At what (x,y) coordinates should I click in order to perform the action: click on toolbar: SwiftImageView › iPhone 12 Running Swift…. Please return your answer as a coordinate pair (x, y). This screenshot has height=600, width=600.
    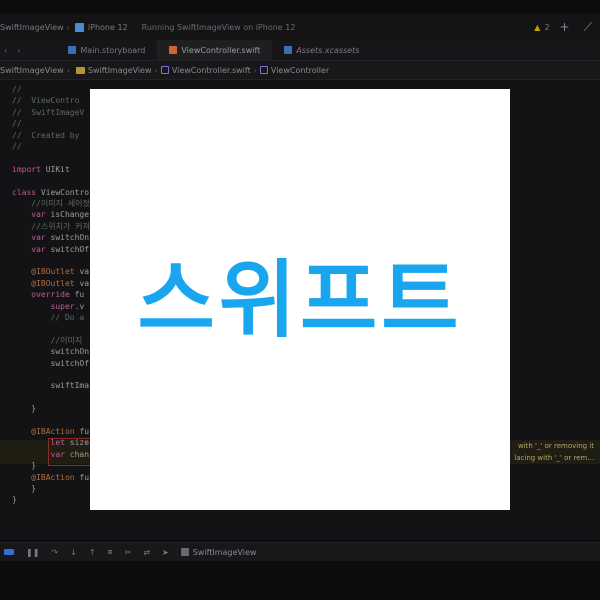
    Looking at the image, I should click on (300, 27).